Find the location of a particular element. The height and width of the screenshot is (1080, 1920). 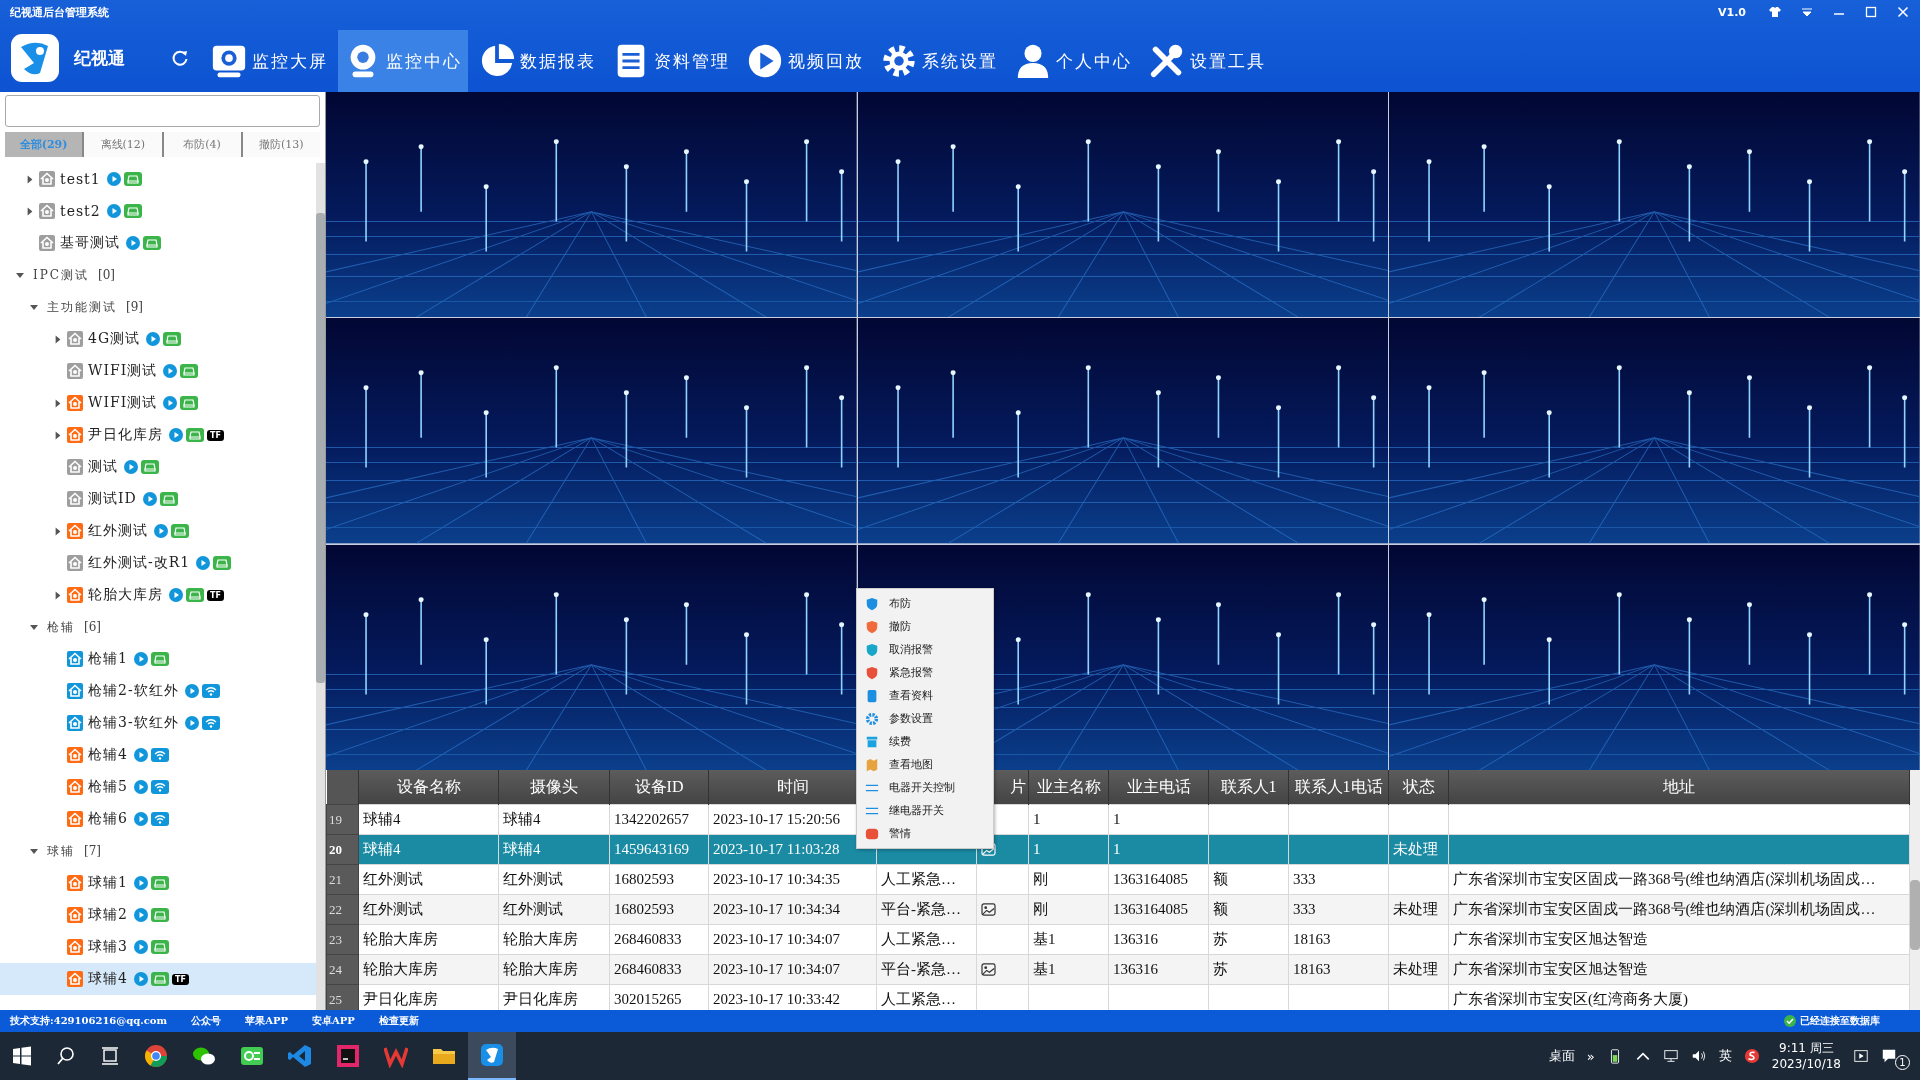

status-link: 苹果APP is located at coordinates (266, 1021).